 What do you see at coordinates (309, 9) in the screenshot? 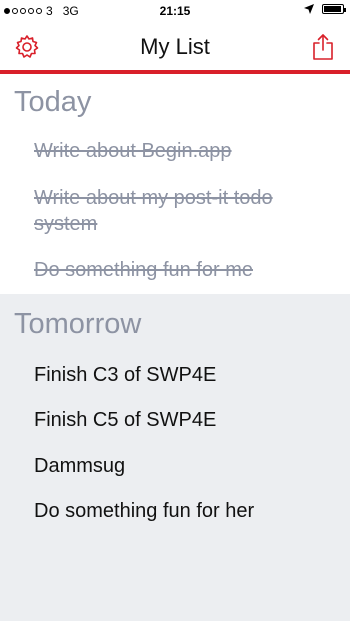
I see `location-arrow-icon` at bounding box center [309, 9].